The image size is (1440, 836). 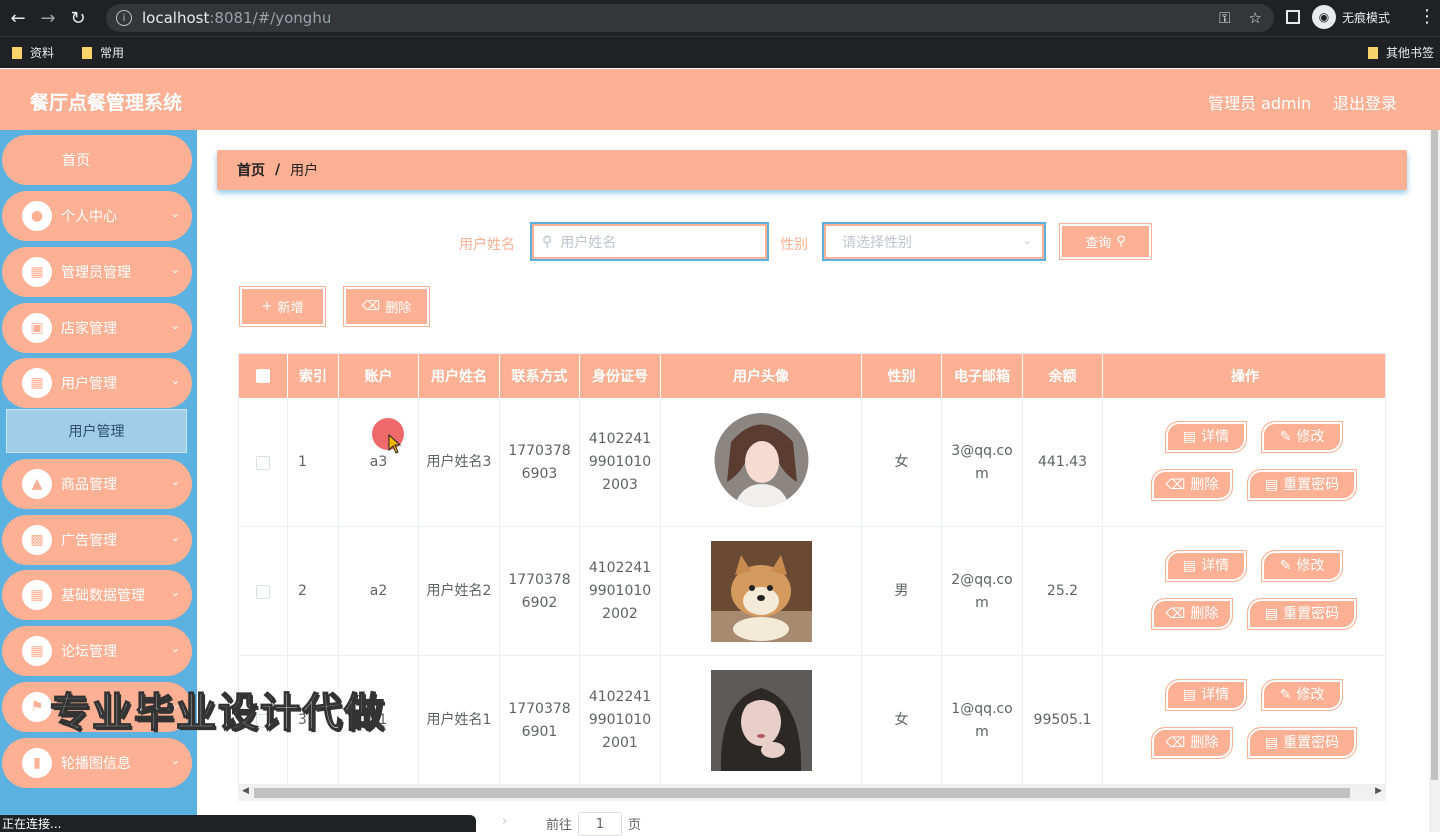 I want to click on sidebar-item-users: ▦ 用户管理 ⌄, so click(x=97, y=383).